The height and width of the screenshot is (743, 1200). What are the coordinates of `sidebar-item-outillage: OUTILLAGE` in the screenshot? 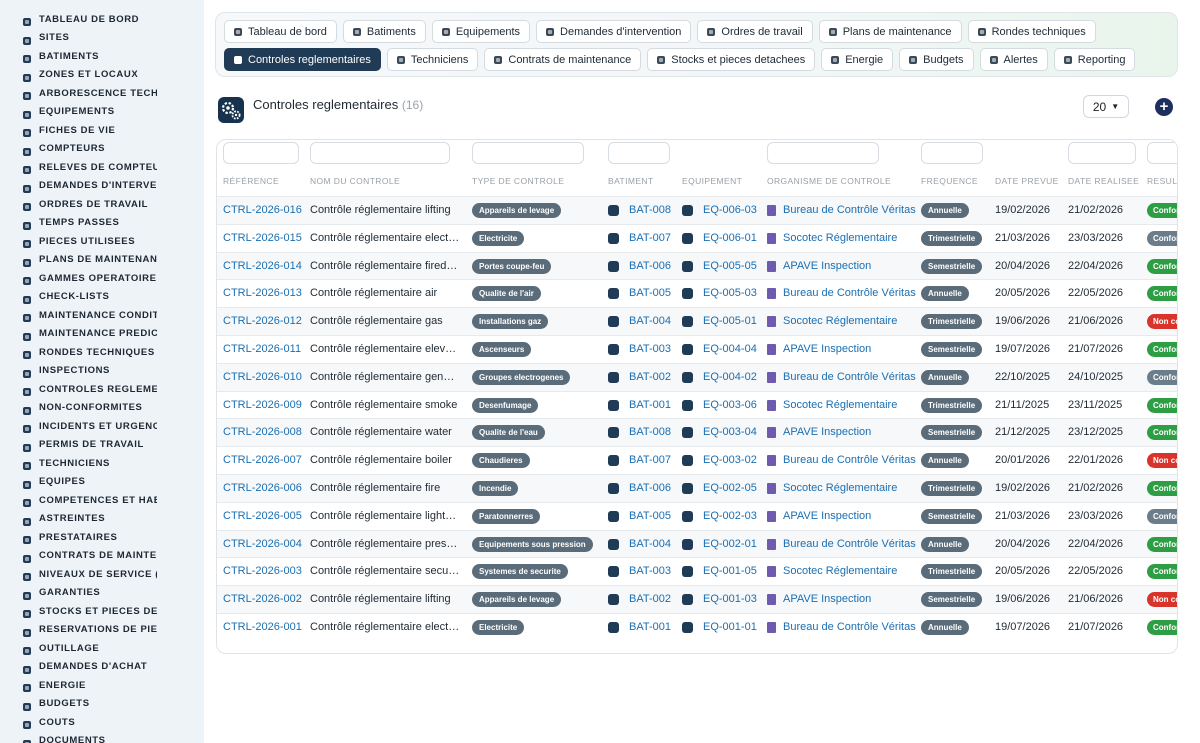 It's located at (102, 648).